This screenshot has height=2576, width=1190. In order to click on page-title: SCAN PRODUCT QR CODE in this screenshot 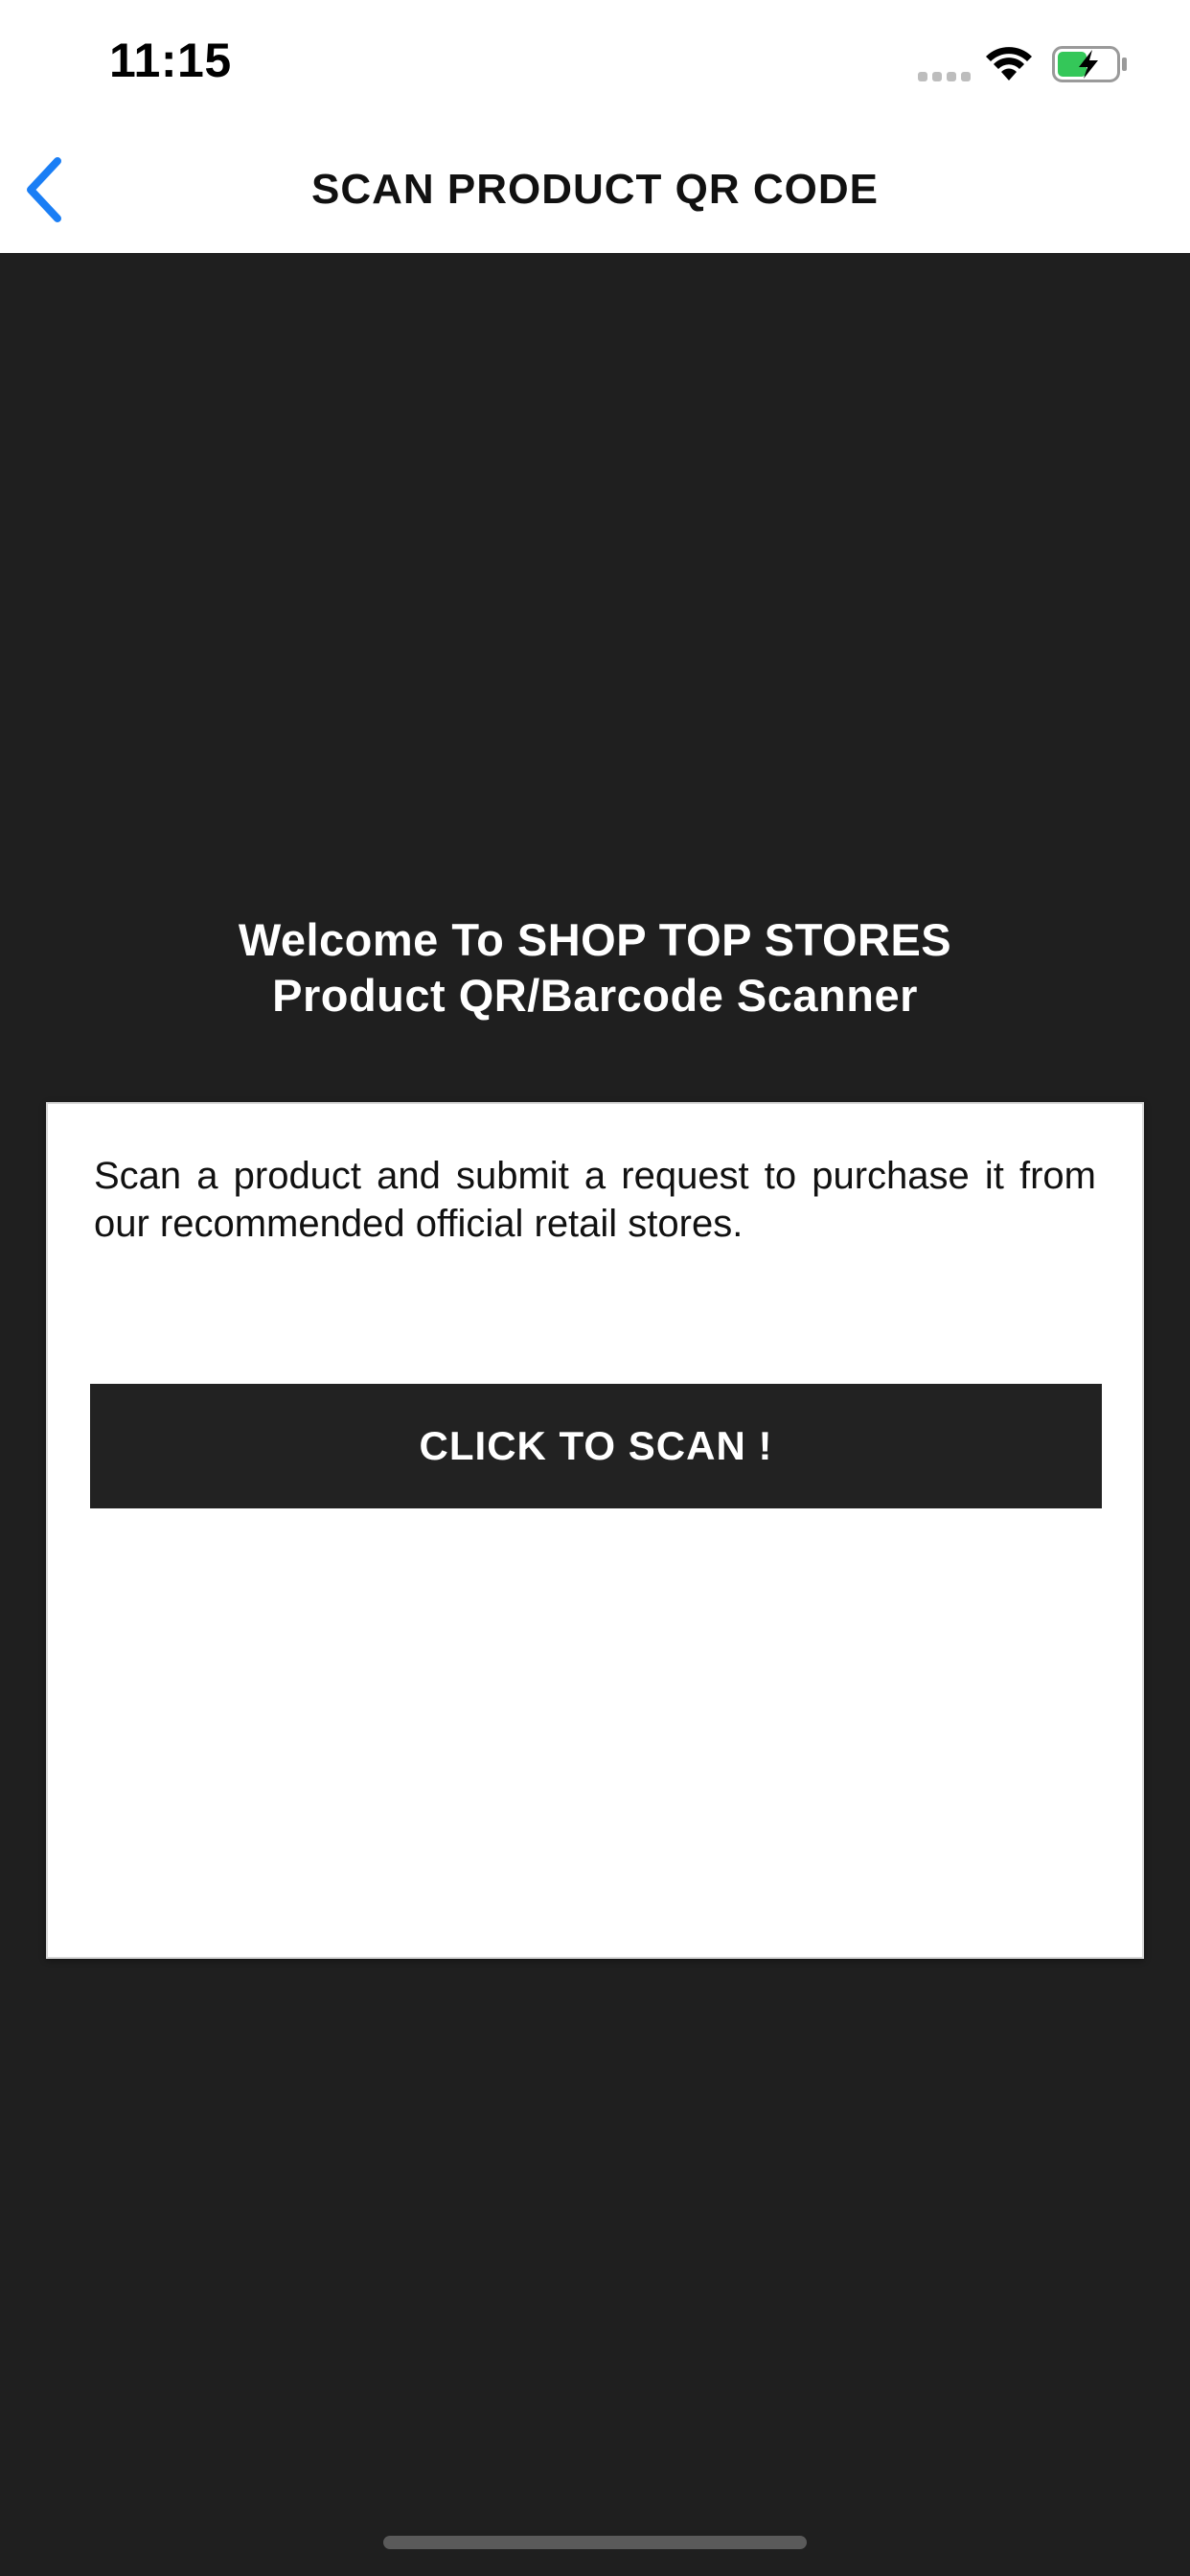, I will do `click(595, 189)`.